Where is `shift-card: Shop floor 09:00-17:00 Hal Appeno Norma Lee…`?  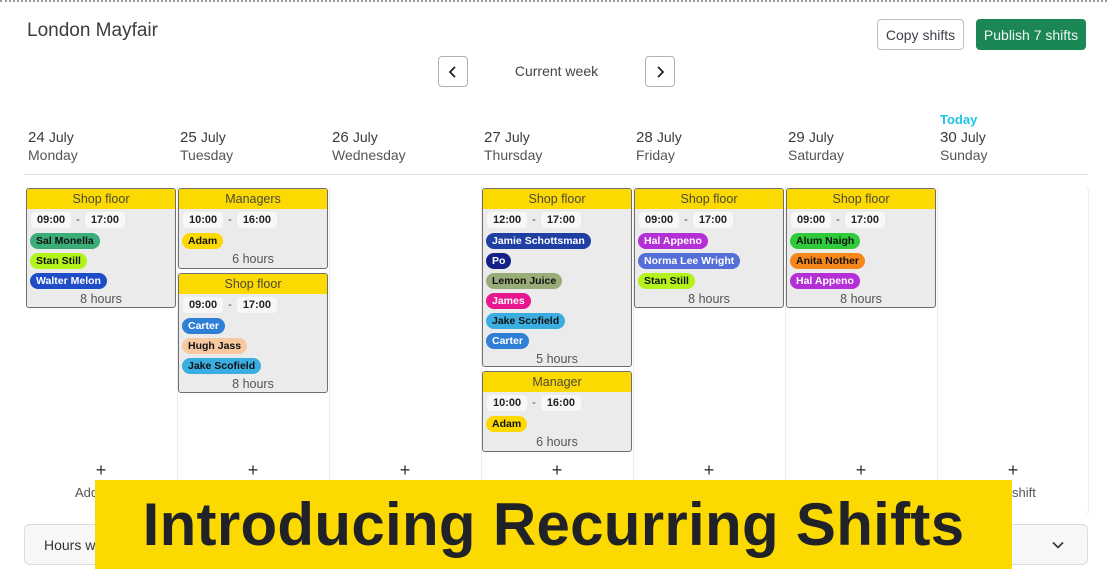
shift-card: Shop floor 09:00-17:00 Hal Appeno Norma Lee… is located at coordinates (709, 248).